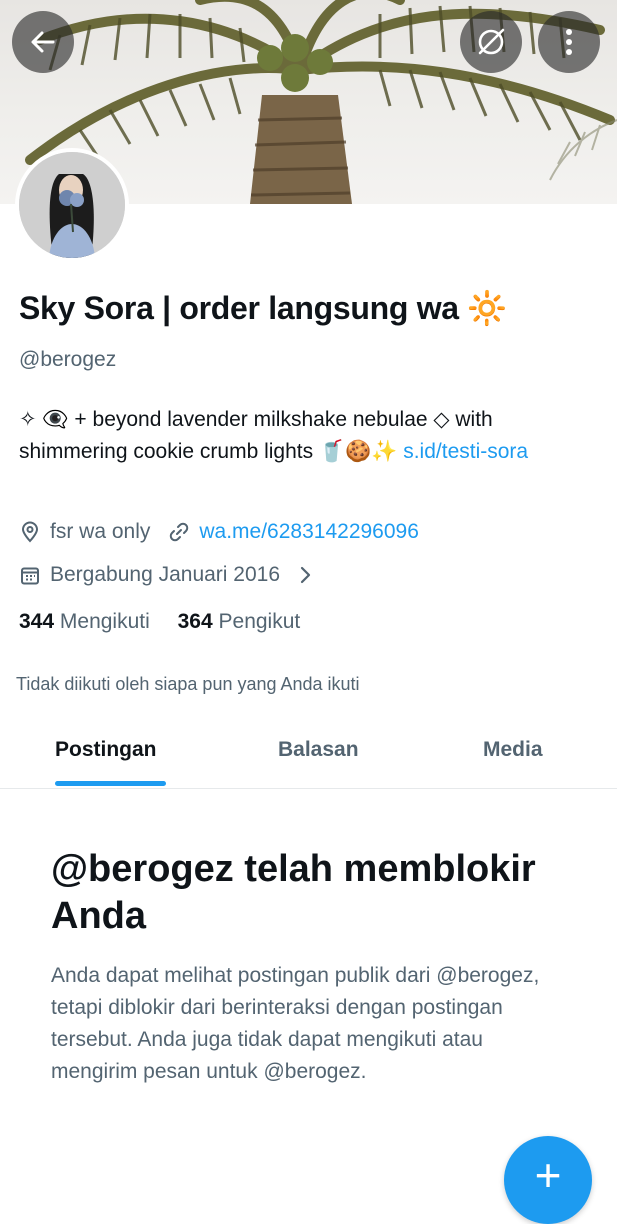 The image size is (617, 1224). I want to click on more-vertical-icon, so click(569, 42).